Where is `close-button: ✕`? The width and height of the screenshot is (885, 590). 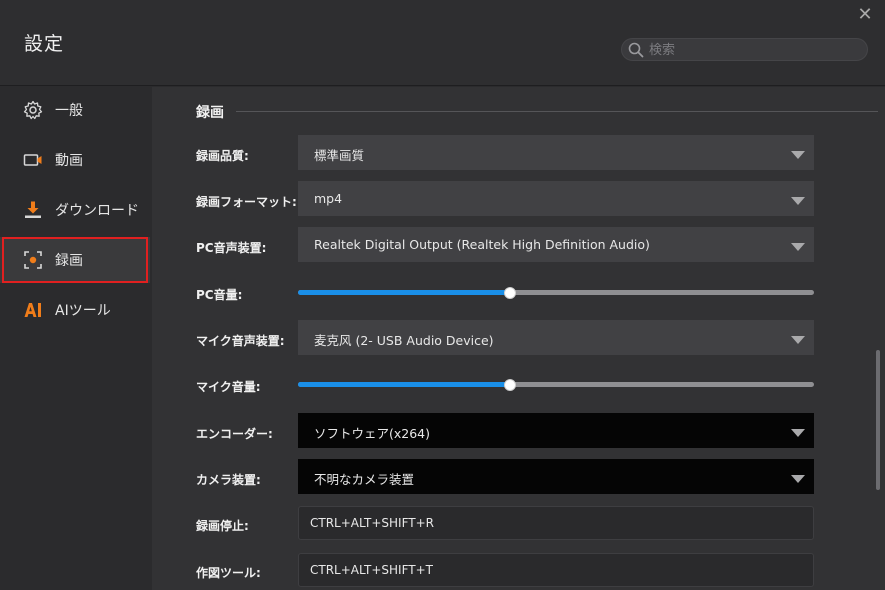
close-button: ✕ is located at coordinates (865, 15).